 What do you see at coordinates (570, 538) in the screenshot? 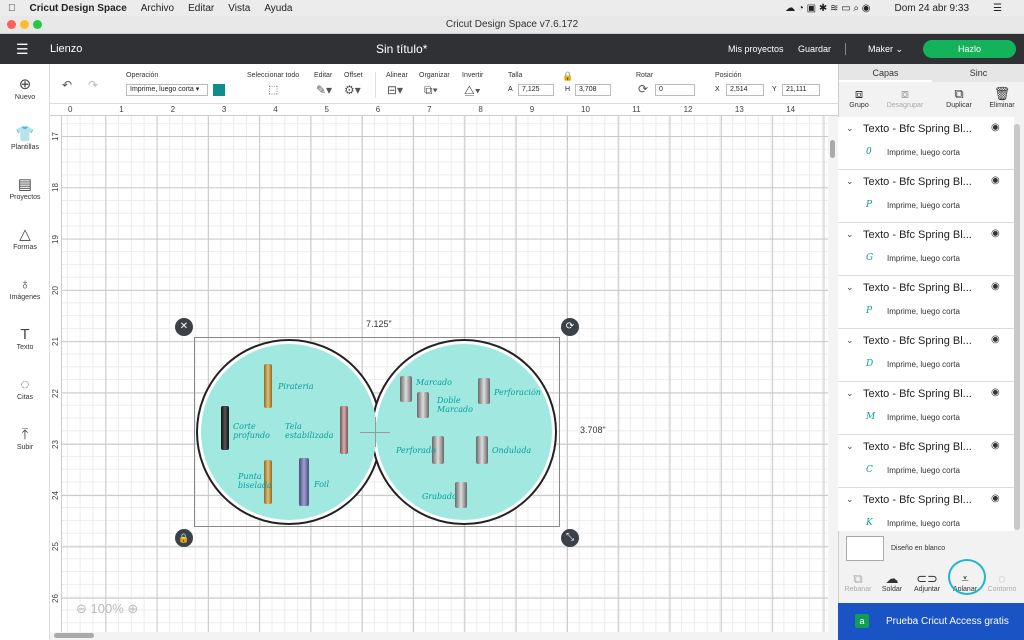
I see `resize-handle-icon: ⤡` at bounding box center [570, 538].